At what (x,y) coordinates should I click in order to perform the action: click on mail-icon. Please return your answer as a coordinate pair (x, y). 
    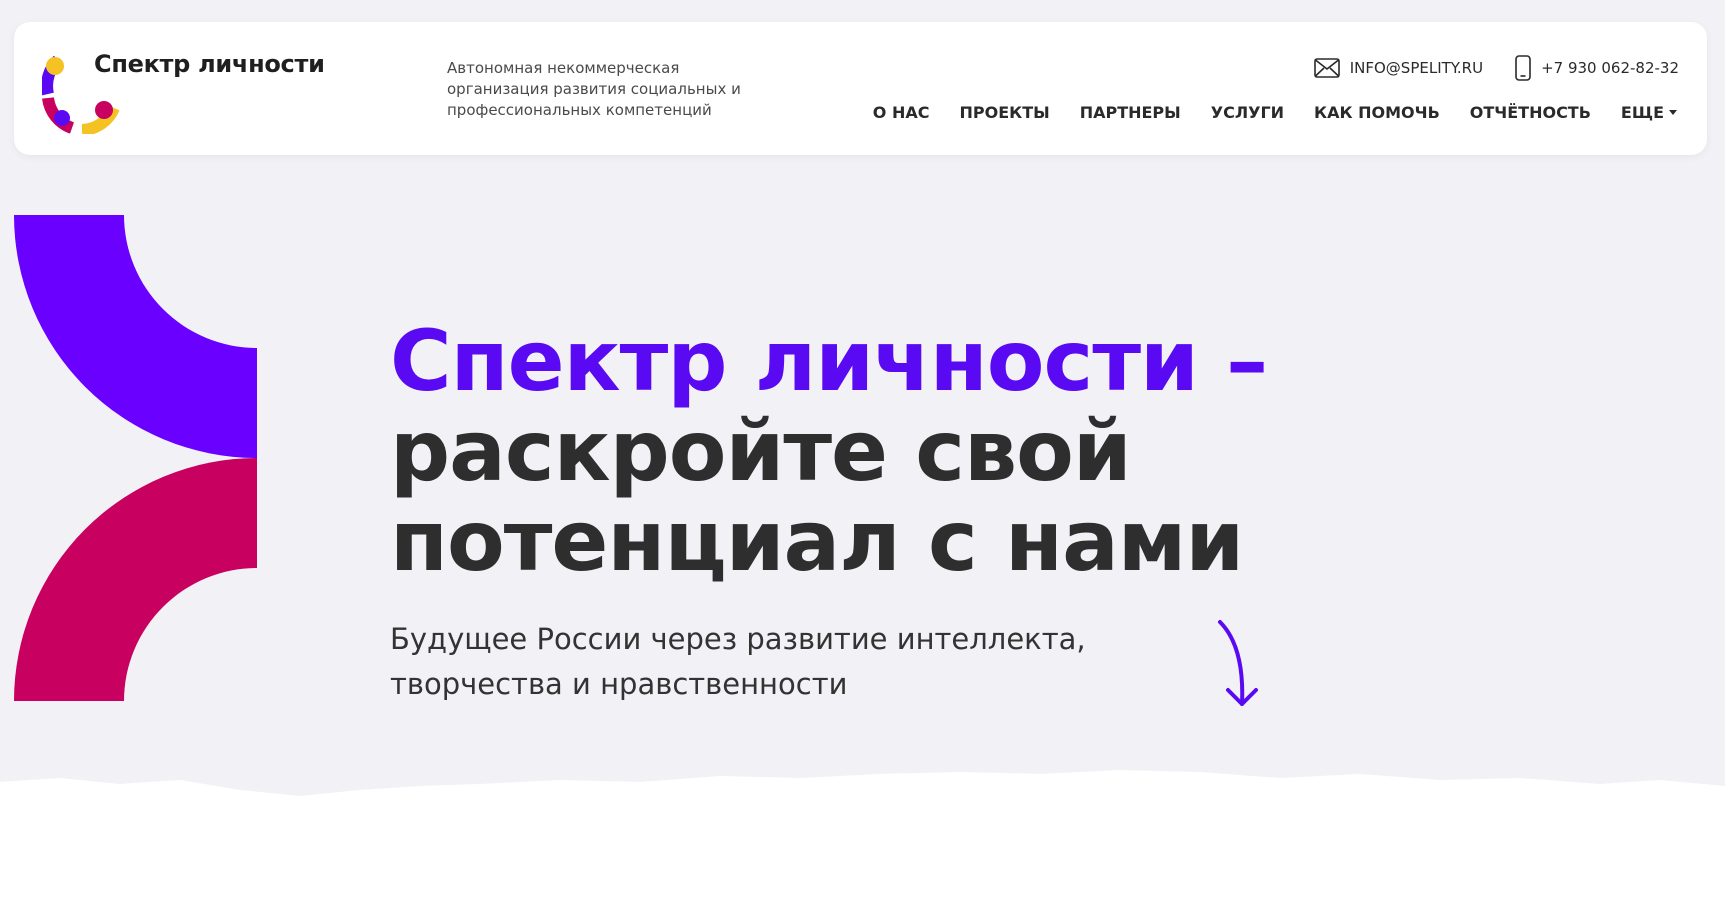
    Looking at the image, I should click on (1326, 68).